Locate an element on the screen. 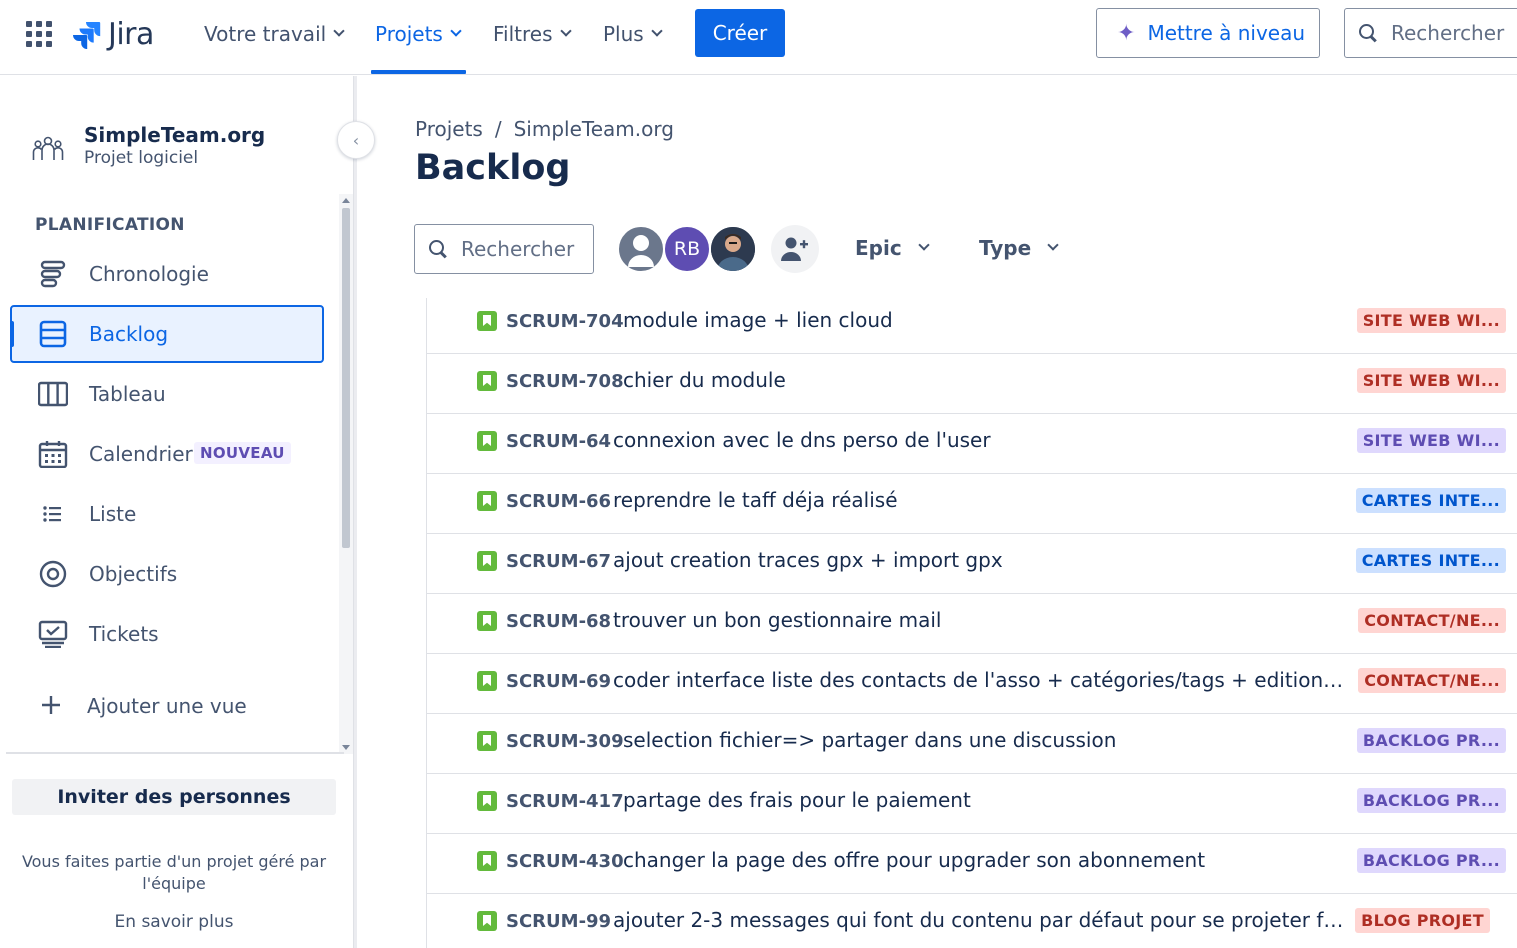 This screenshot has height=948, width=1517. upgrade-label: Mettre à niveau is located at coordinates (1226, 33).